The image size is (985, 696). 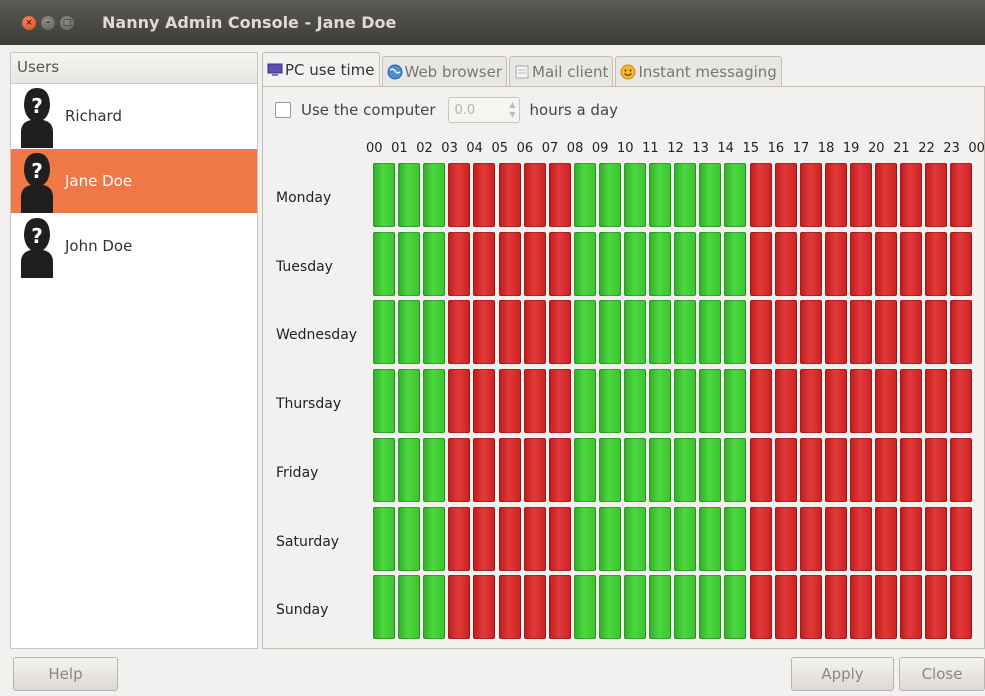 I want to click on window-close-icon: ×, so click(x=29, y=23).